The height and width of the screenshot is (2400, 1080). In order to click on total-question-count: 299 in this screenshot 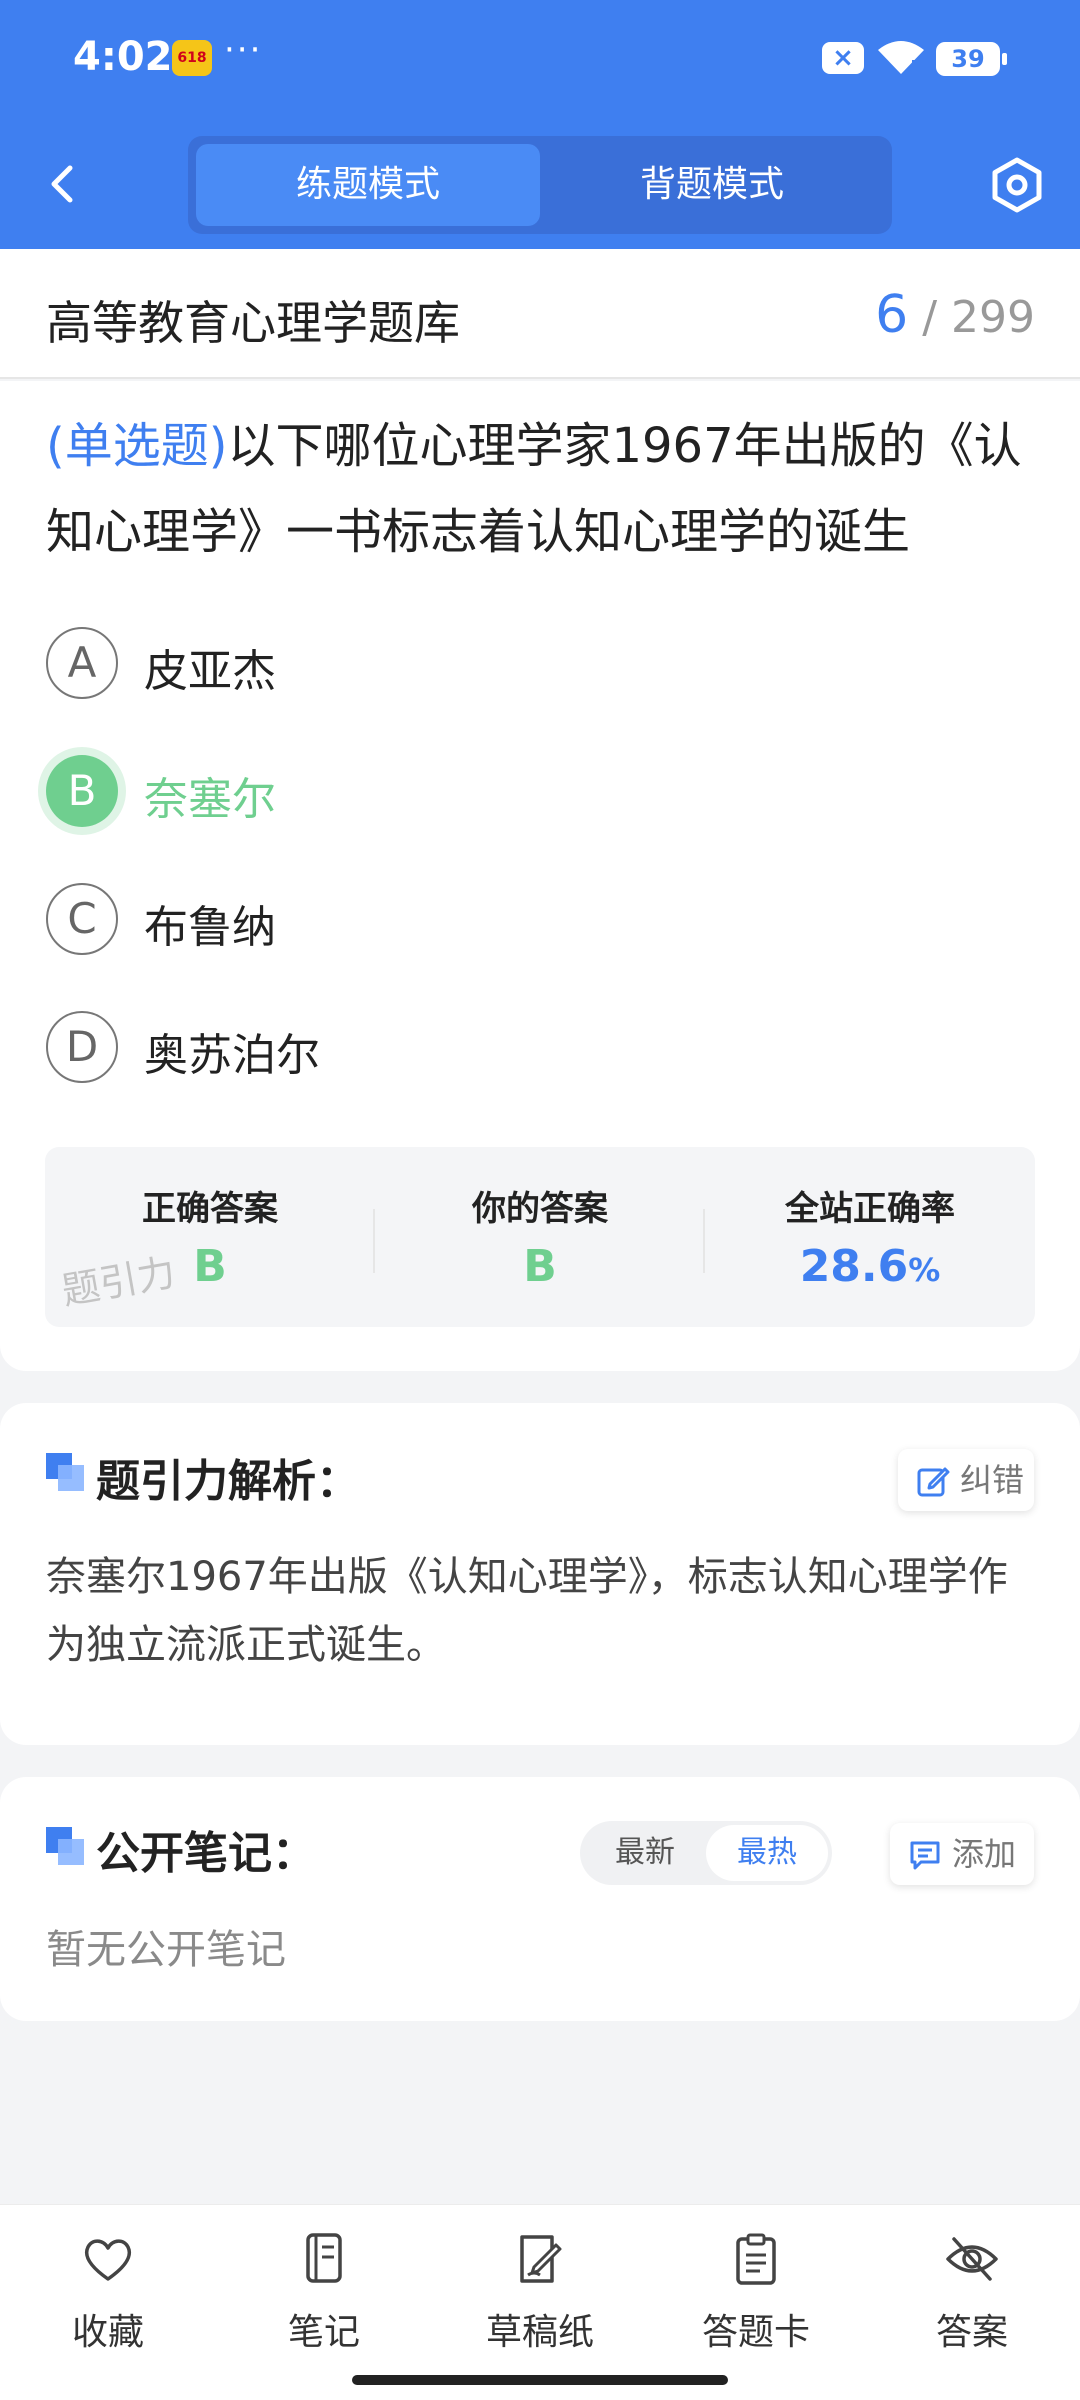, I will do `click(993, 317)`.